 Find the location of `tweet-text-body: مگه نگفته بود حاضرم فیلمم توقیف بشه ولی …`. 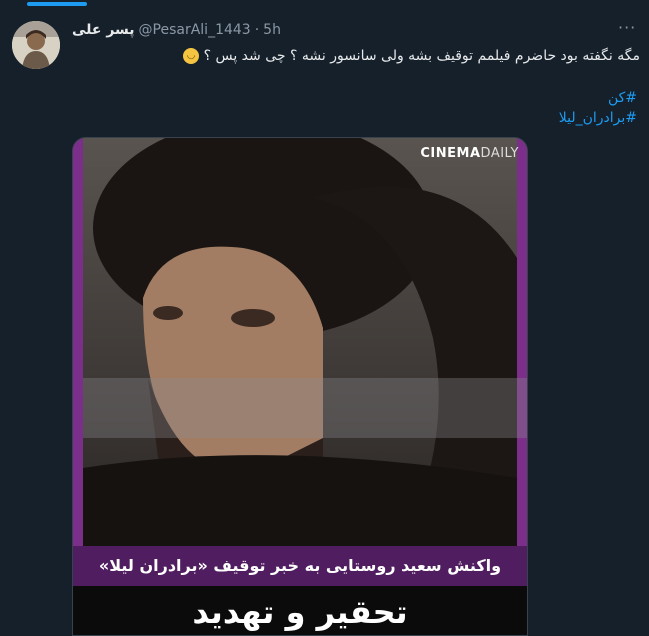

tweet-text-body: مگه نگفته بود حاضرم فیلمم توقیف بشه ولی … is located at coordinates (421, 56).